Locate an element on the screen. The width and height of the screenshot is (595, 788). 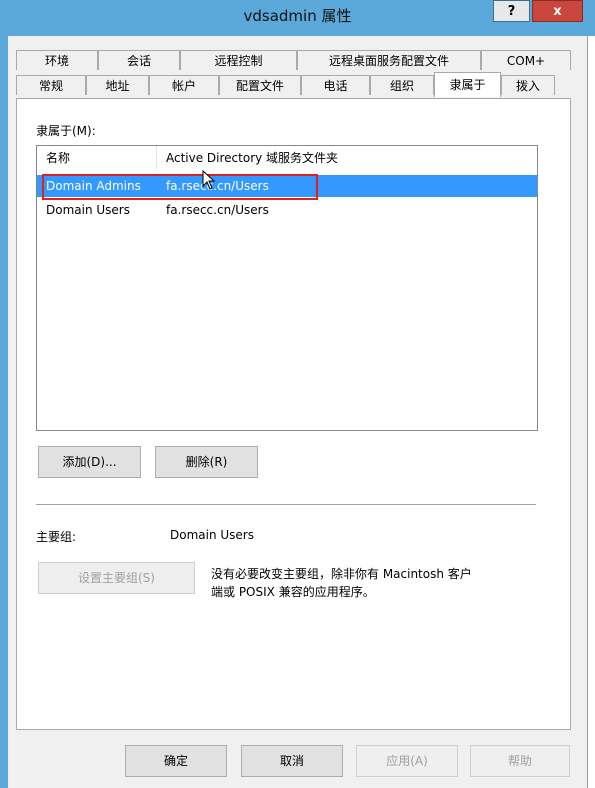
tab-com-plus: COM+ is located at coordinates (526, 60).